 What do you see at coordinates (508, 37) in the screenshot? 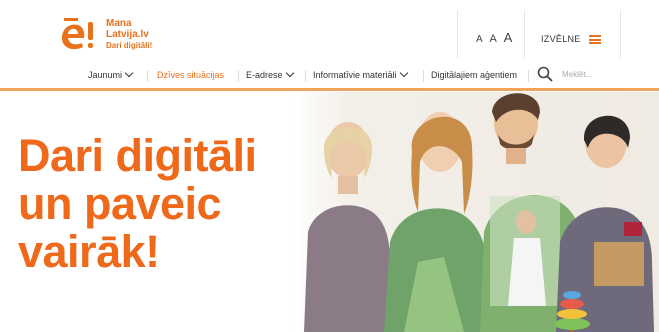
I see `font-size-large-button: A` at bounding box center [508, 37].